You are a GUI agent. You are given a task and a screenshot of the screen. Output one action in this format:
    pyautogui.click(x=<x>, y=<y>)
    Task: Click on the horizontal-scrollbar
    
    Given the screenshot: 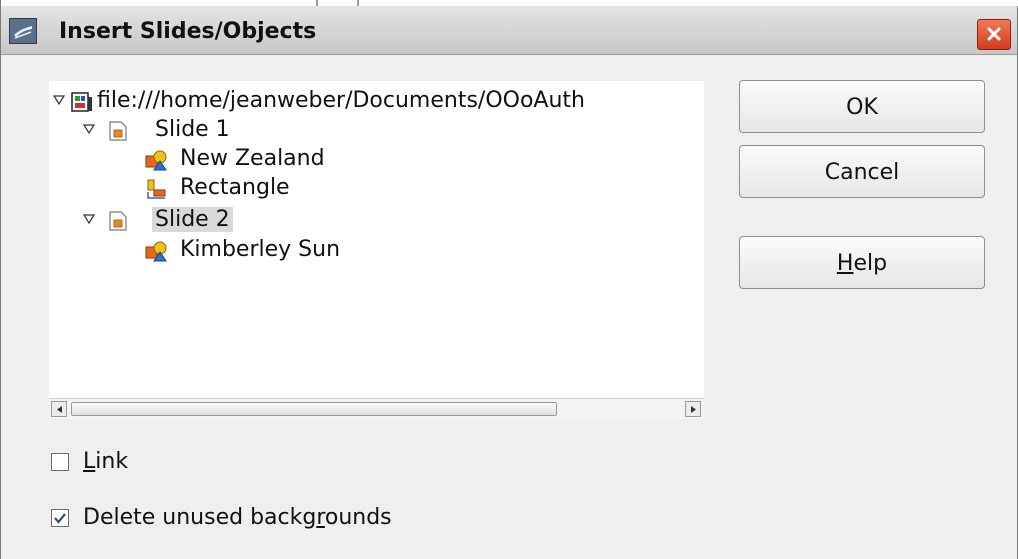 What is the action you would take?
    pyautogui.click(x=376, y=408)
    